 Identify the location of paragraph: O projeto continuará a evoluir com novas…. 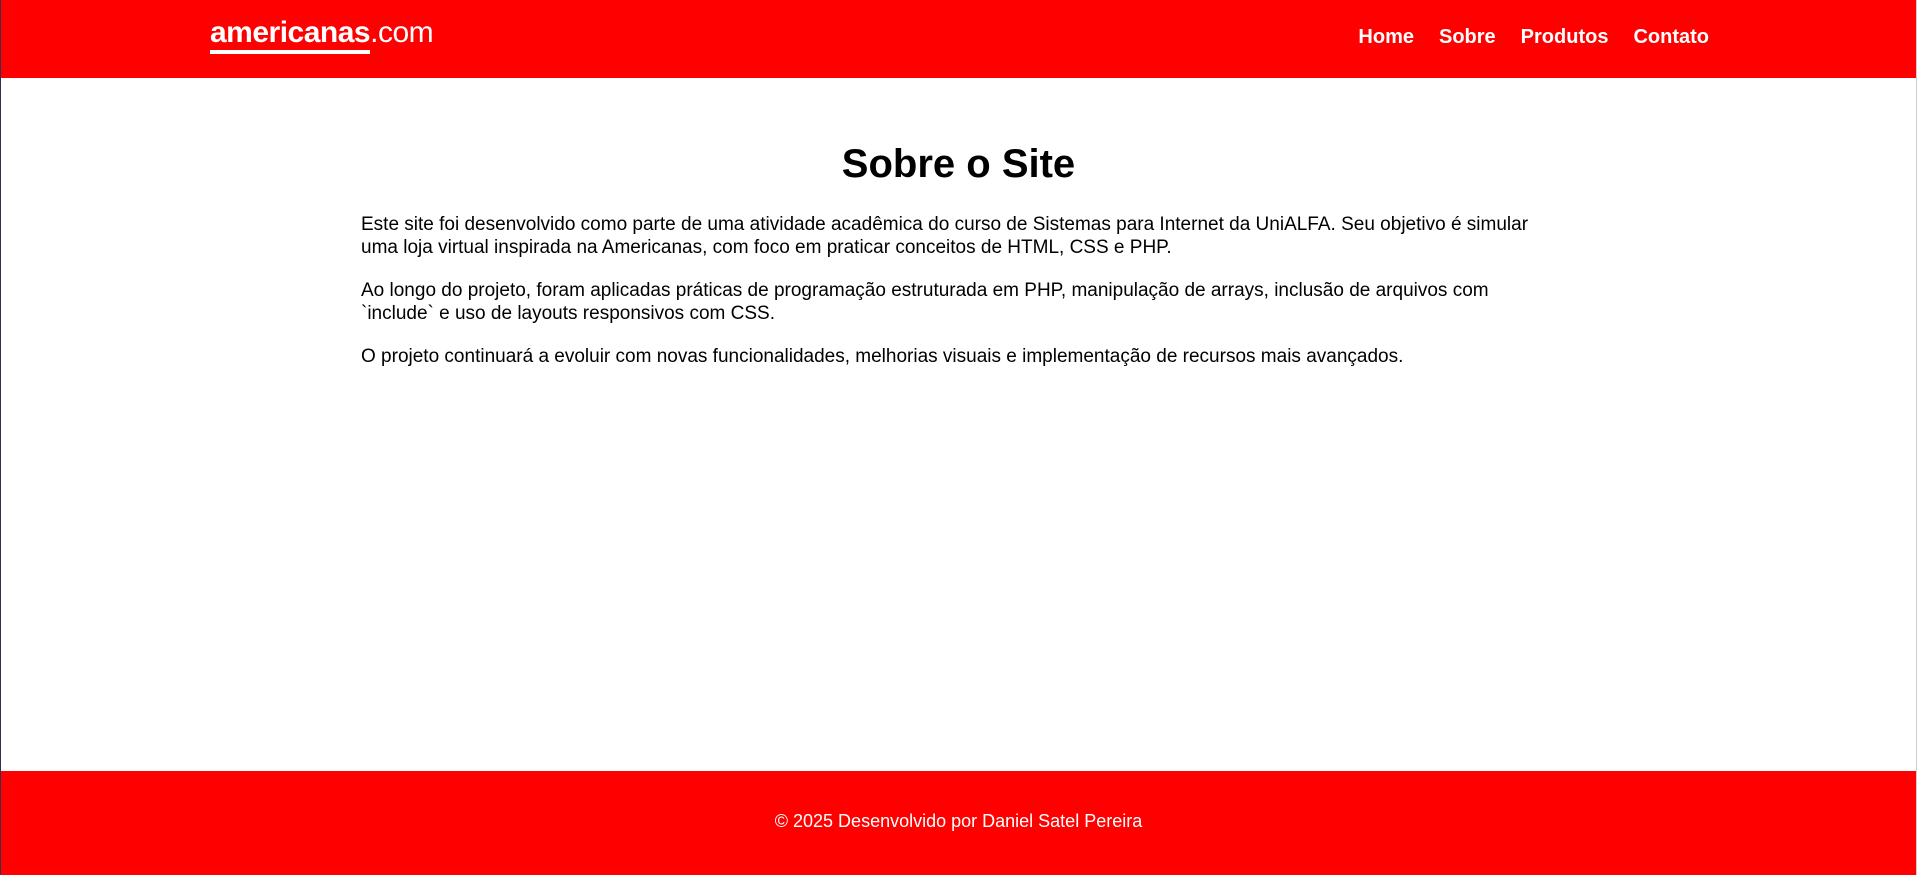
(882, 356).